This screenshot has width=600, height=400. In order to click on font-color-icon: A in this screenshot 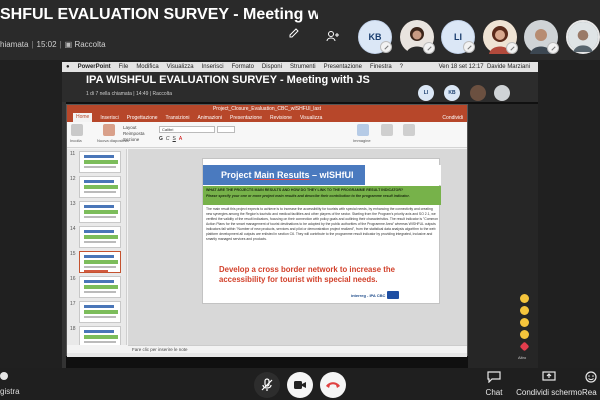, I will do `click(180, 139)`.